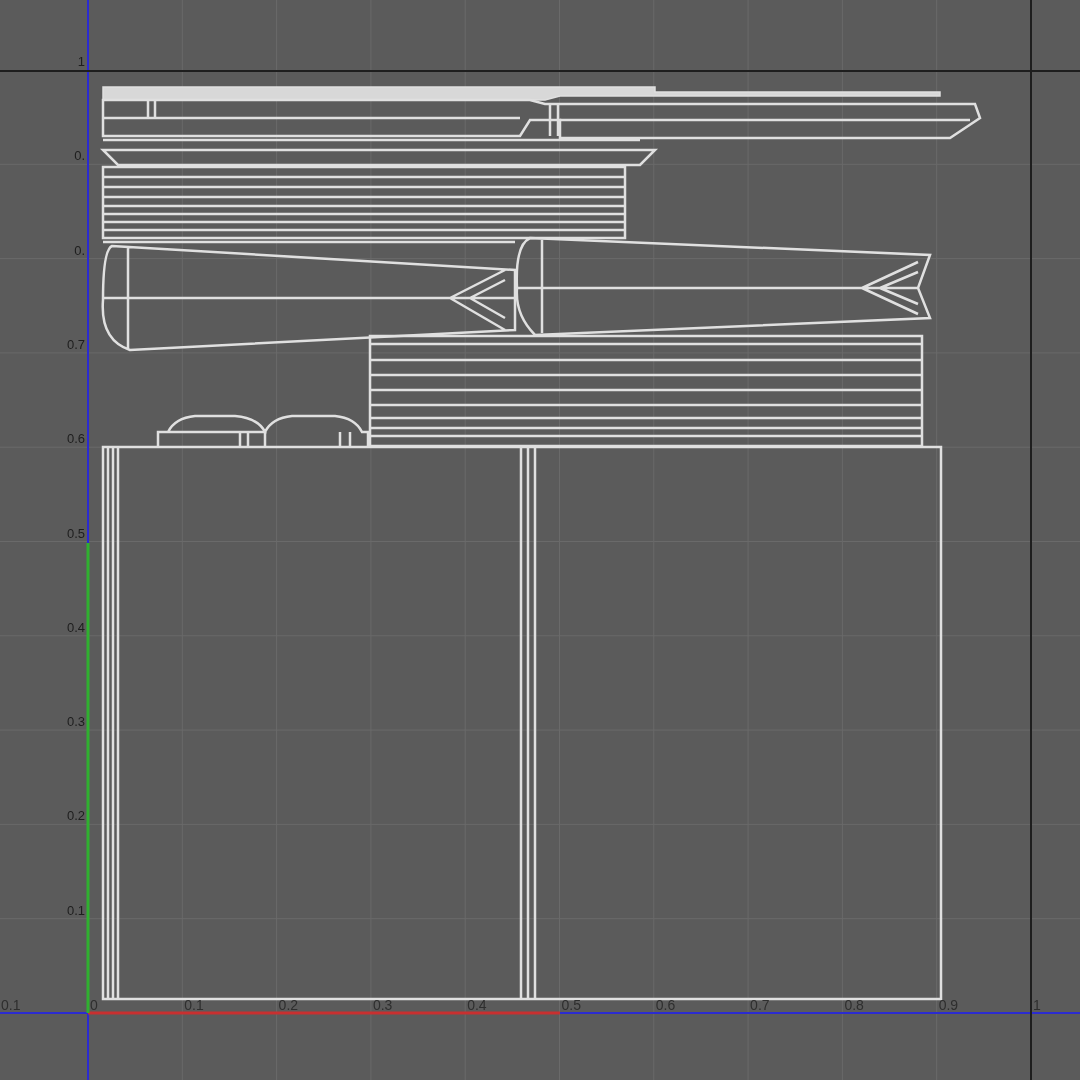 The width and height of the screenshot is (1080, 1080). What do you see at coordinates (75, 722) in the screenshot?
I see `v-tick-label: 0.3` at bounding box center [75, 722].